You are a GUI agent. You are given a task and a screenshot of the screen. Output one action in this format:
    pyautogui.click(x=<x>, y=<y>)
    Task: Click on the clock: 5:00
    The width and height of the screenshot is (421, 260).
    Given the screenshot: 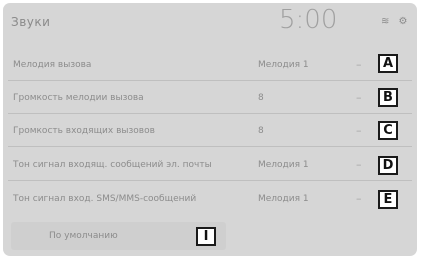 What is the action you would take?
    pyautogui.click(x=308, y=20)
    